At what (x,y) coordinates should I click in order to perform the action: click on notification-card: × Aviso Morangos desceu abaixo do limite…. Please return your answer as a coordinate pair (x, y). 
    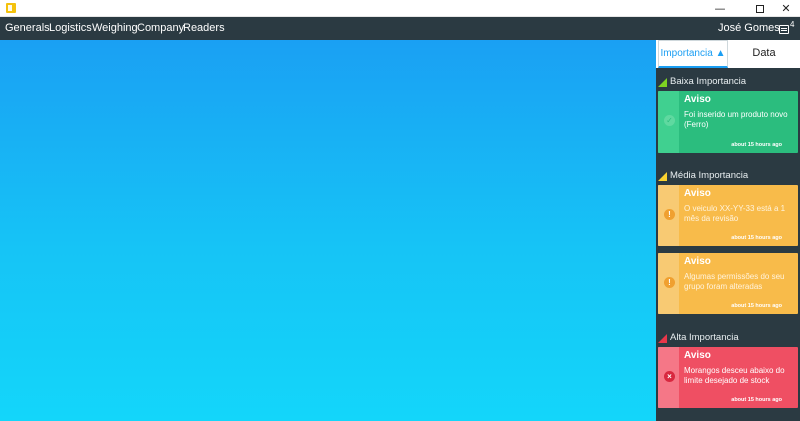
    Looking at the image, I should click on (728, 377).